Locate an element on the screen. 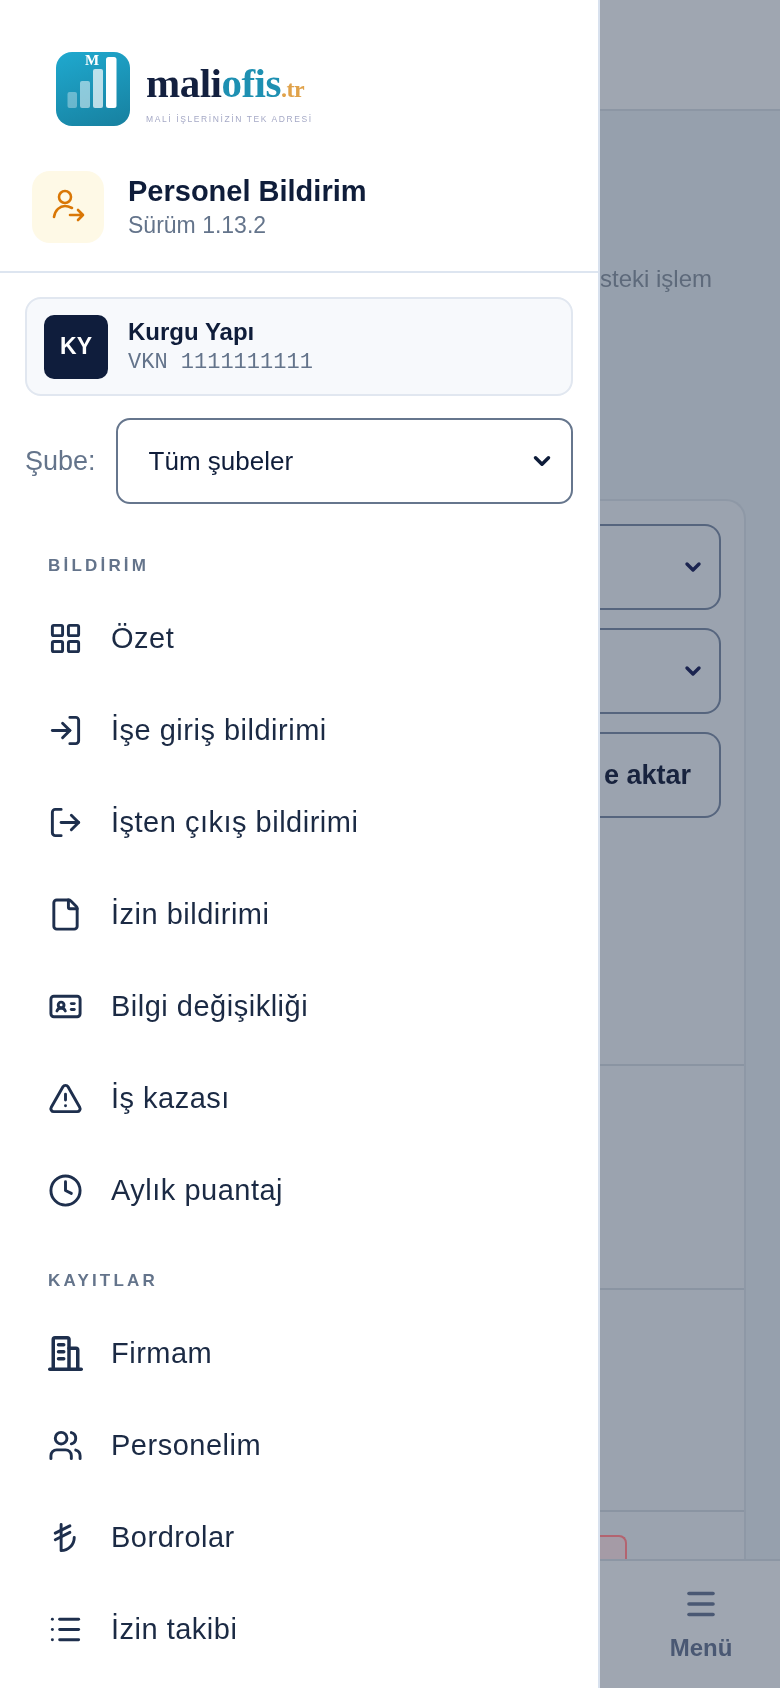 The width and height of the screenshot is (780, 1688). company-avatar: KY is located at coordinates (76, 346).